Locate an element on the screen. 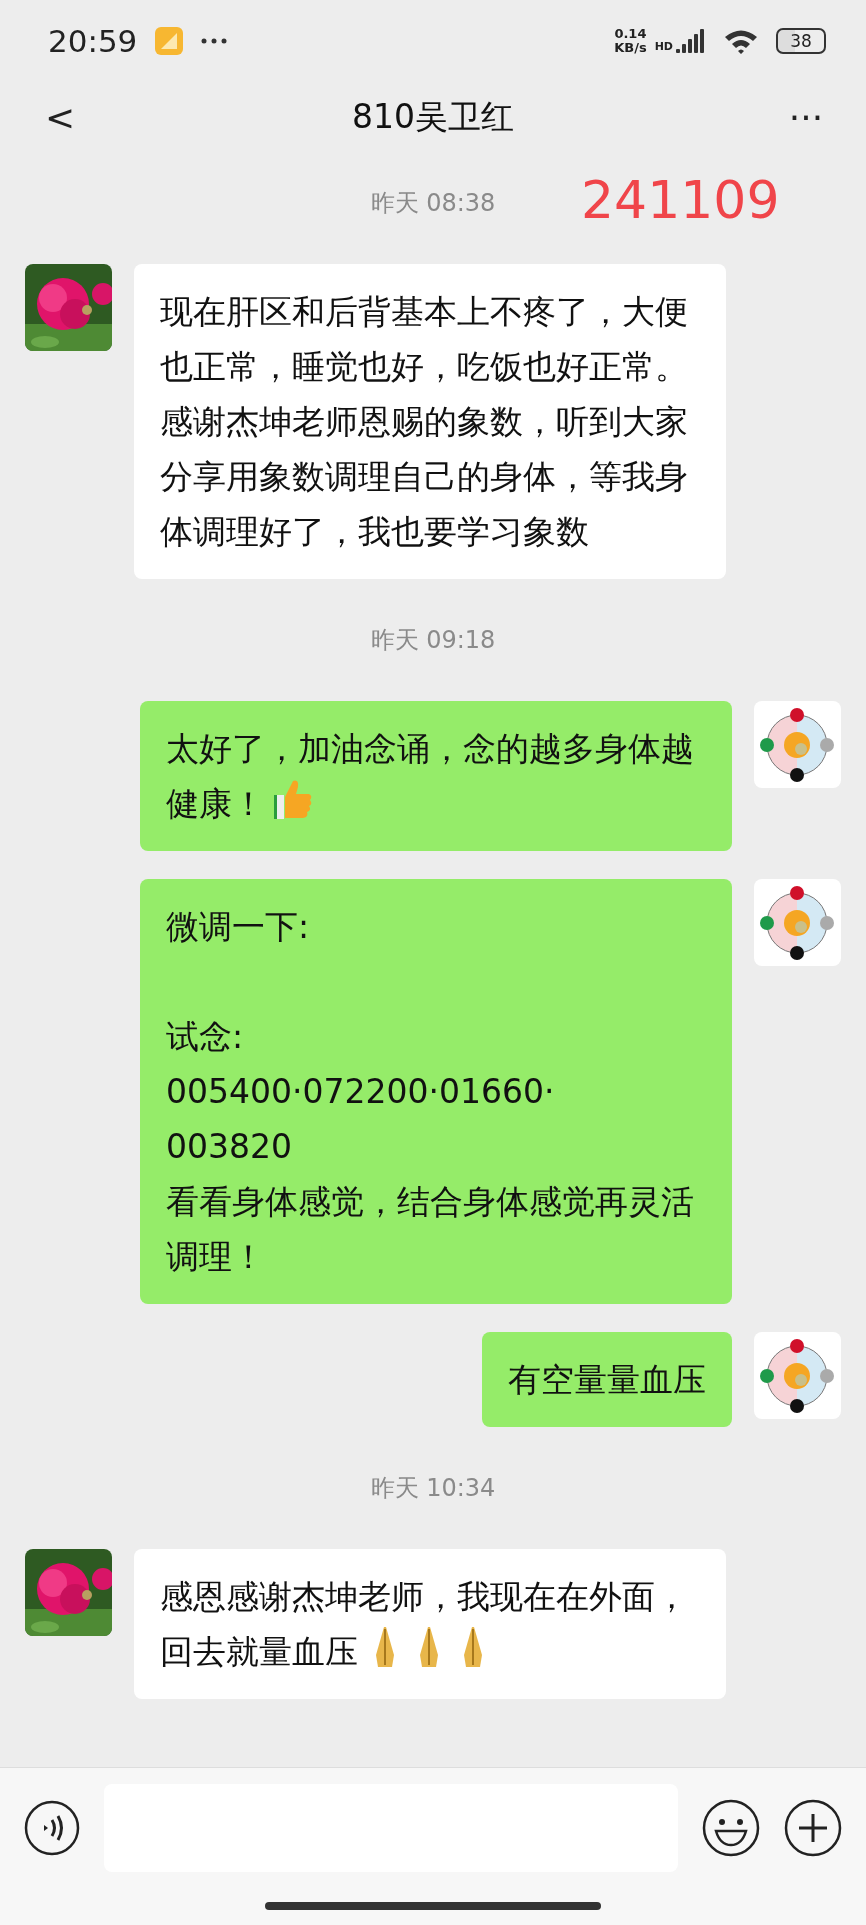 This screenshot has height=1925, width=866. more-button: ··· is located at coordinates (806, 117).